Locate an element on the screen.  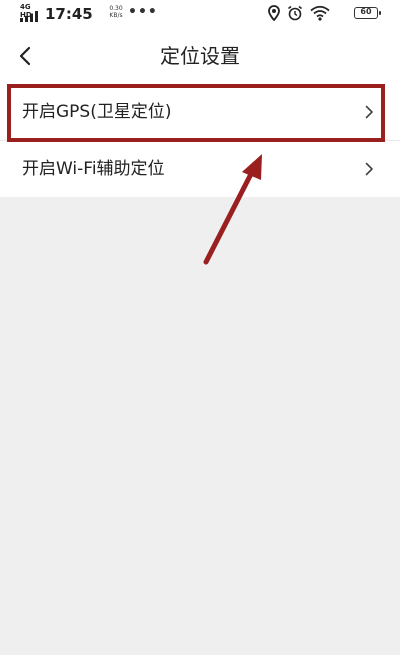
signal-icon is located at coordinates (29, 16).